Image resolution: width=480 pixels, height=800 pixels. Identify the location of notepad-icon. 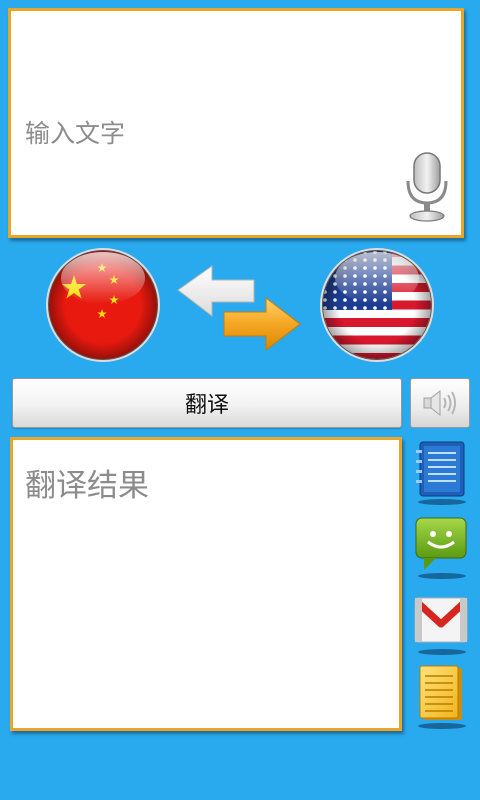
(442, 697).